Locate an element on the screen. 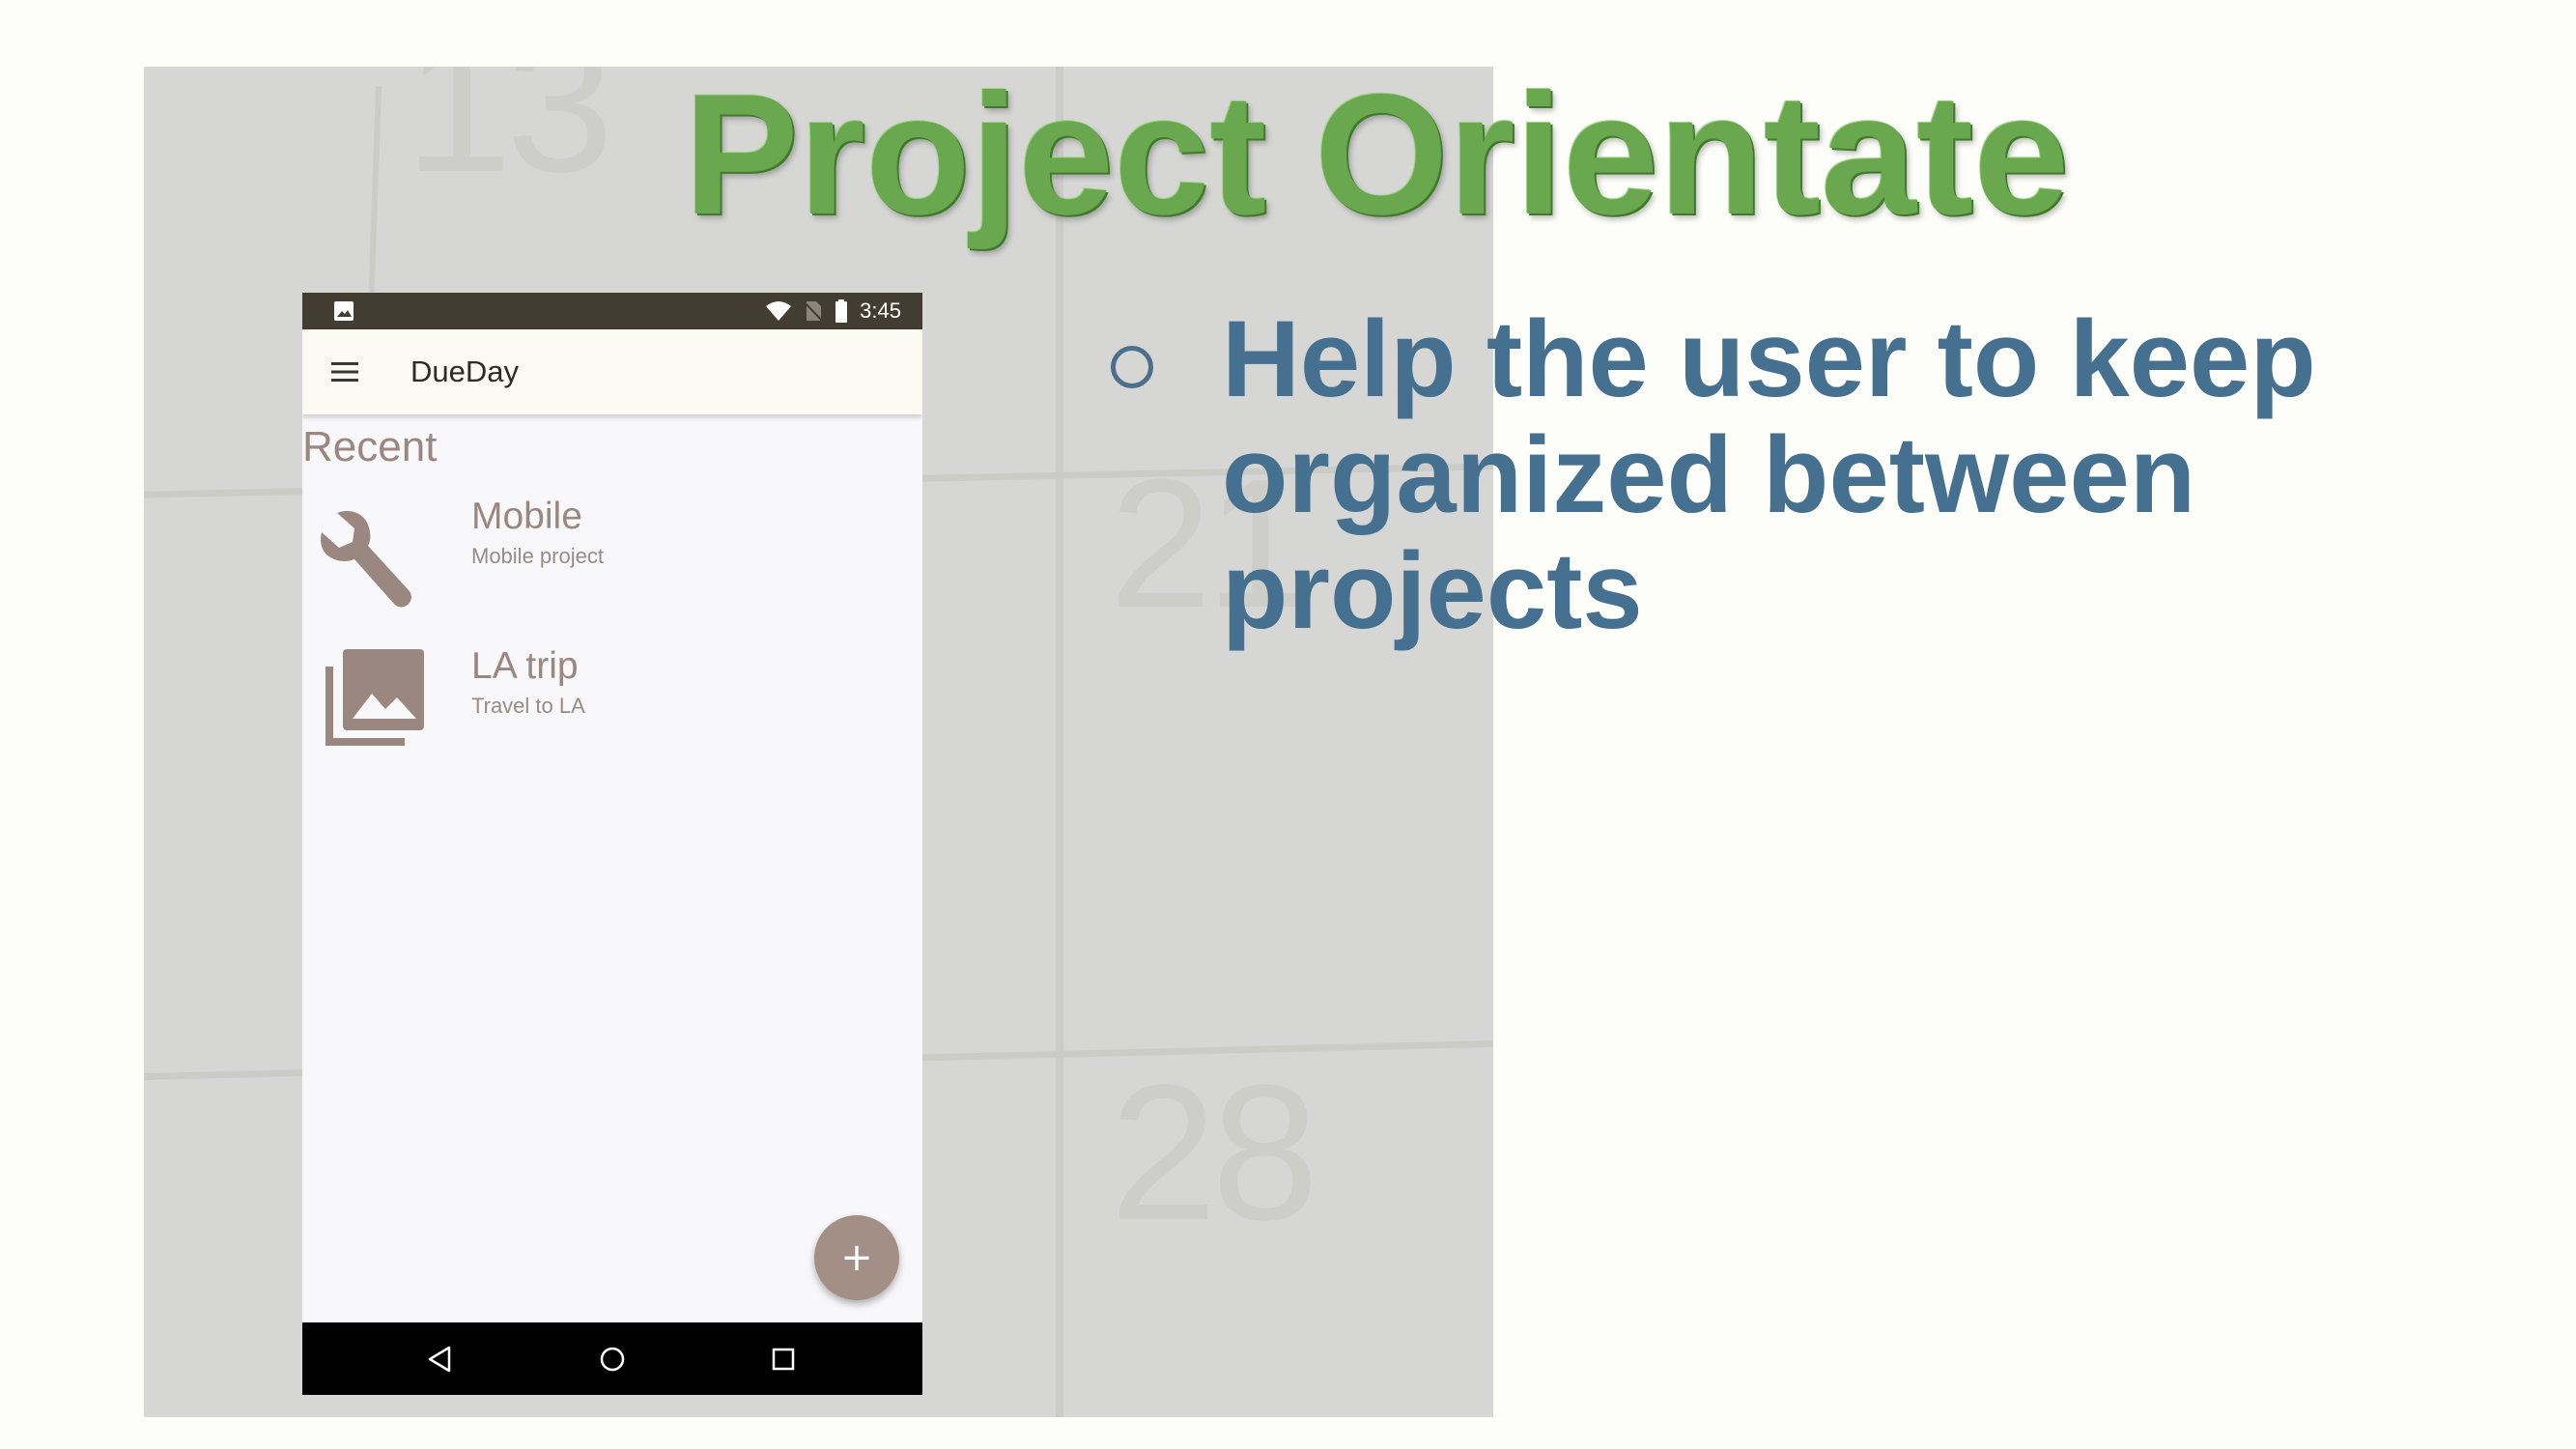  image-notification-icon is located at coordinates (344, 311).